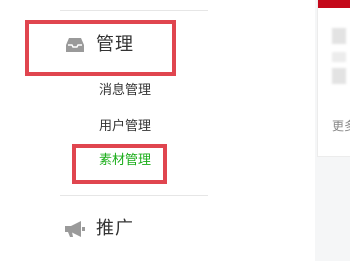 This screenshot has width=350, height=261. What do you see at coordinates (75, 229) in the screenshot?
I see `megaphone-icon` at bounding box center [75, 229].